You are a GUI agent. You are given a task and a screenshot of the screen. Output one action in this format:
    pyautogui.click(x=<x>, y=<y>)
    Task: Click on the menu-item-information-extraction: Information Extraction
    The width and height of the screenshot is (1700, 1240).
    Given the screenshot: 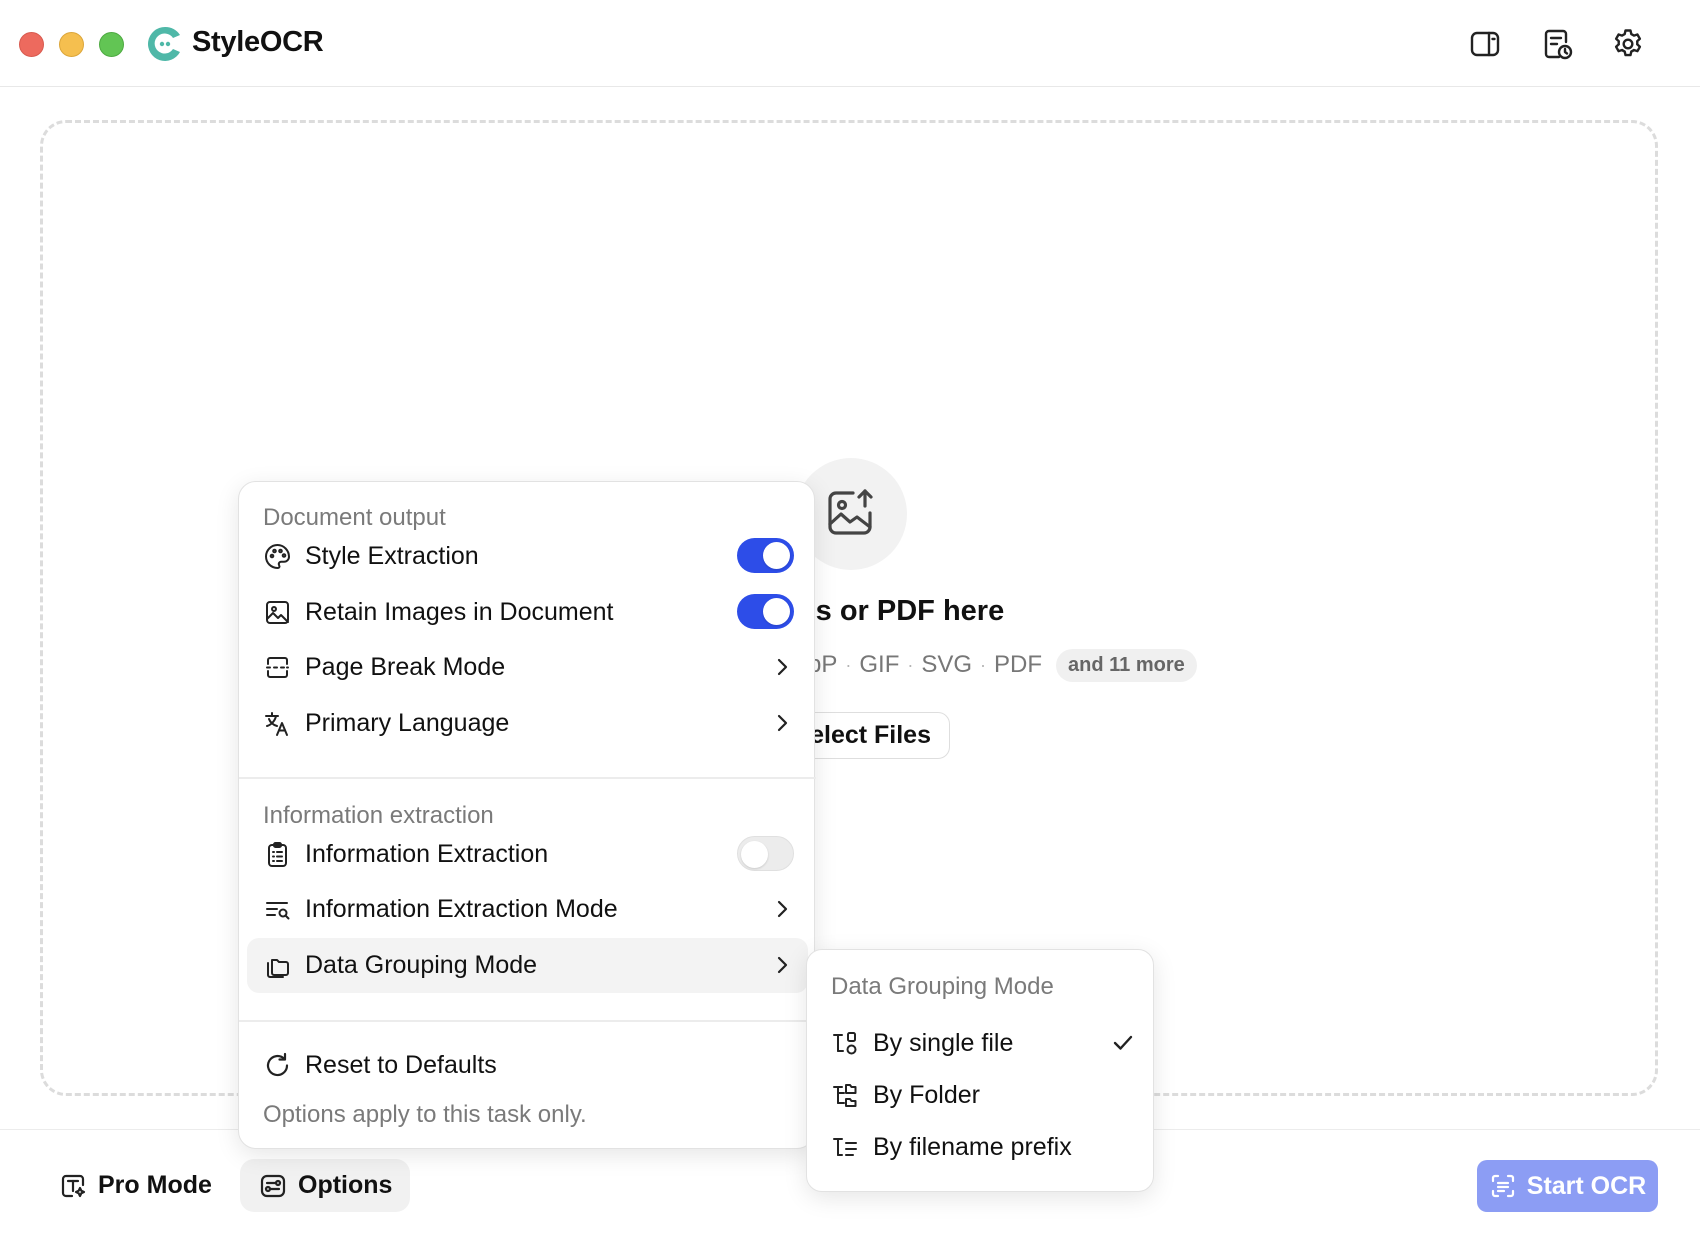 What is the action you would take?
    pyautogui.click(x=527, y=854)
    